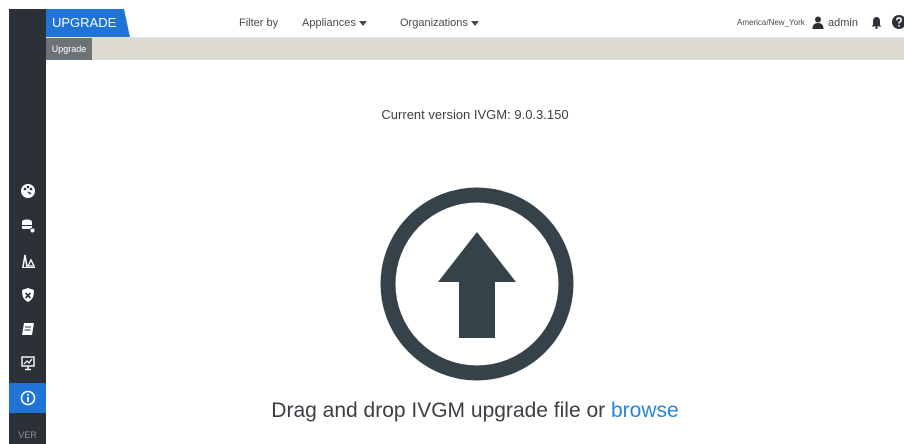 The height and width of the screenshot is (444, 904). What do you see at coordinates (27, 295) in the screenshot?
I see `shield-icon` at bounding box center [27, 295].